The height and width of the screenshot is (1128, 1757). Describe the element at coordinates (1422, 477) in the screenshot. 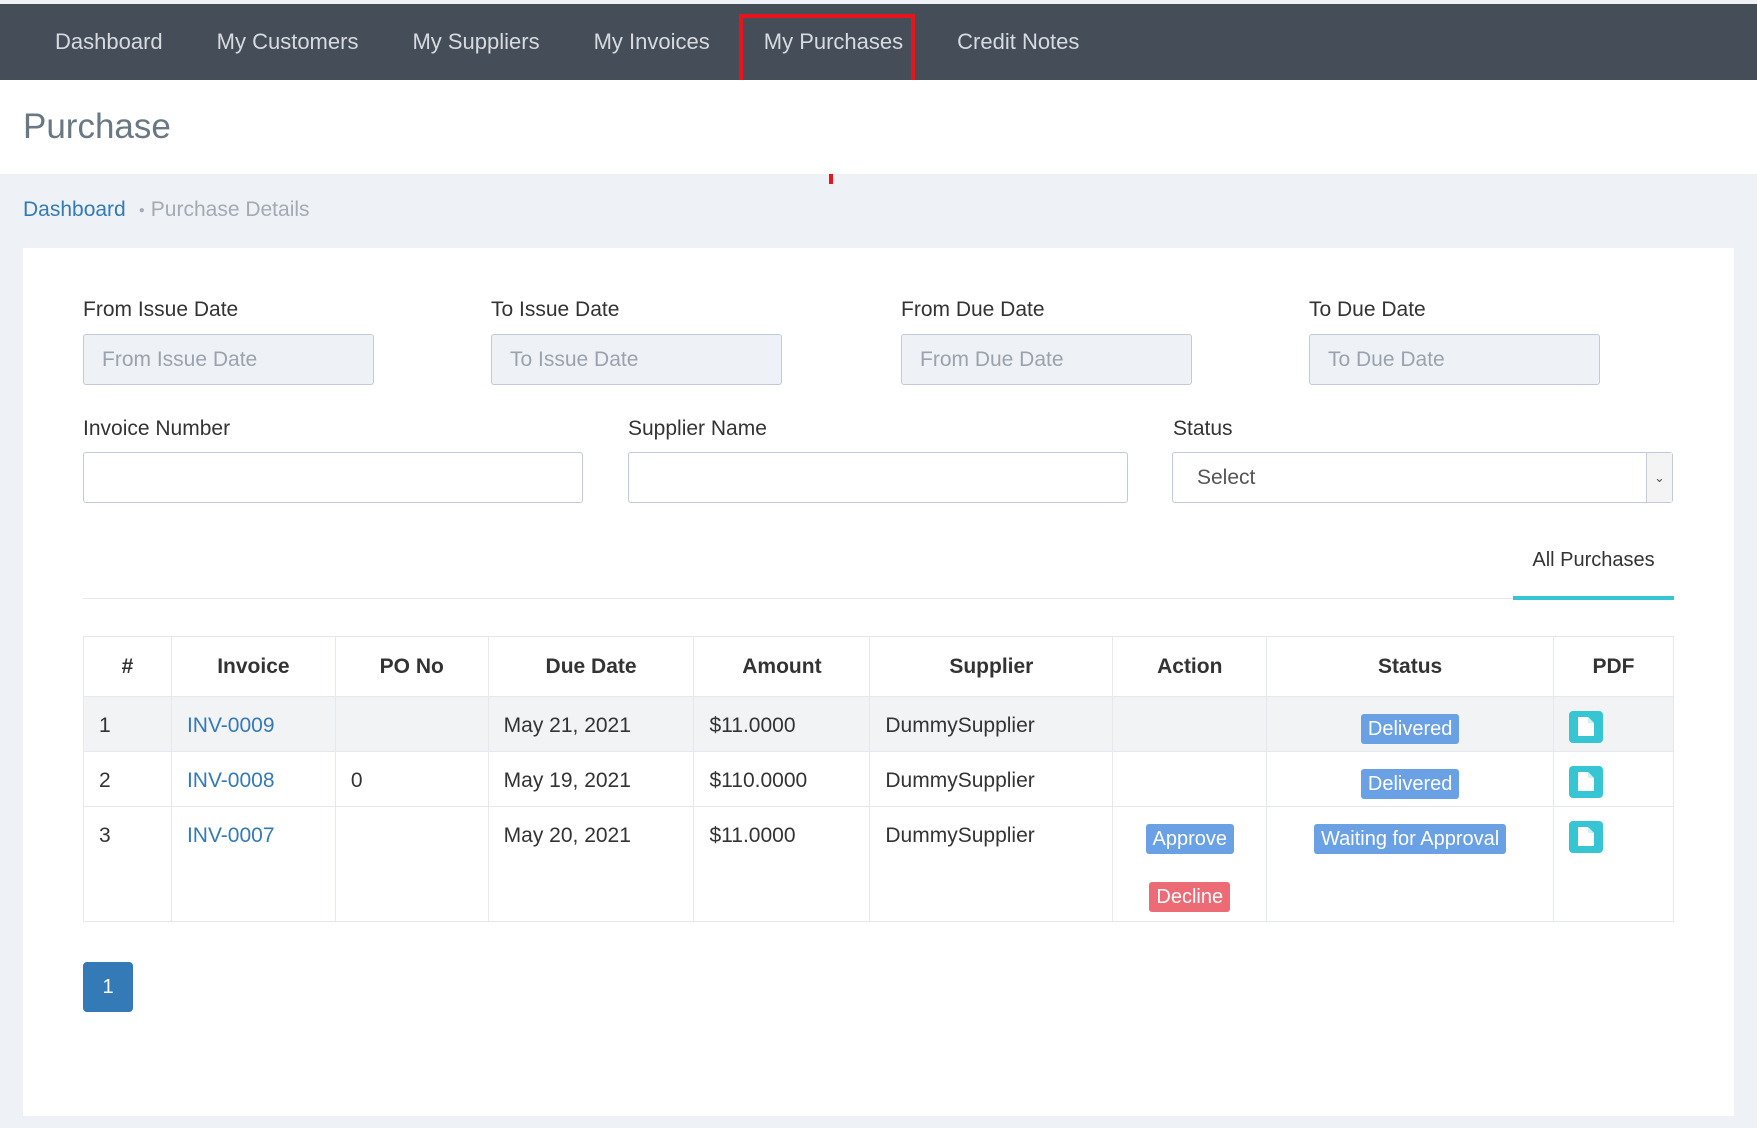

I see `status-select: Select ⌄` at that location.